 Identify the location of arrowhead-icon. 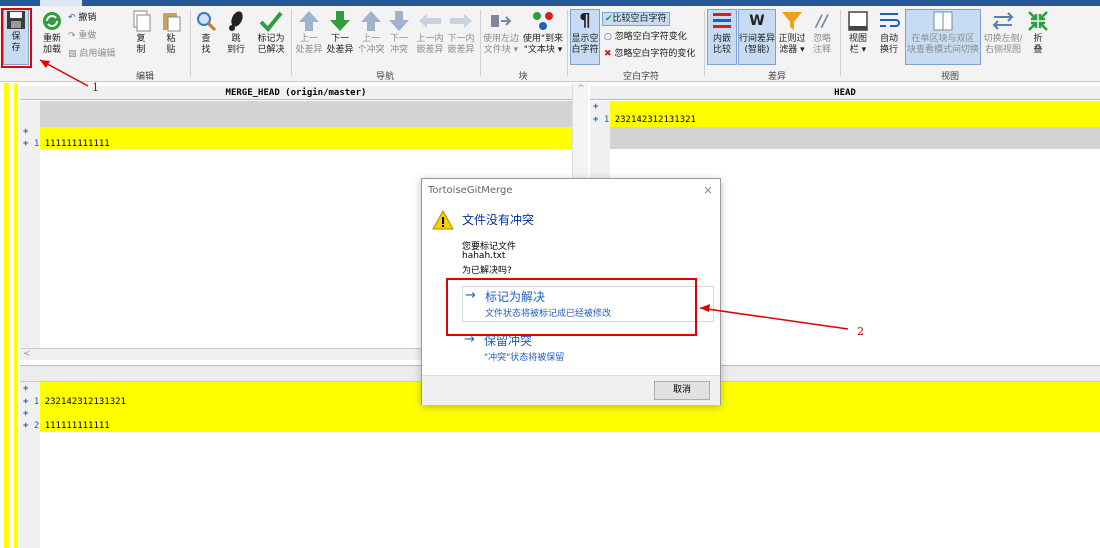
(705, 308).